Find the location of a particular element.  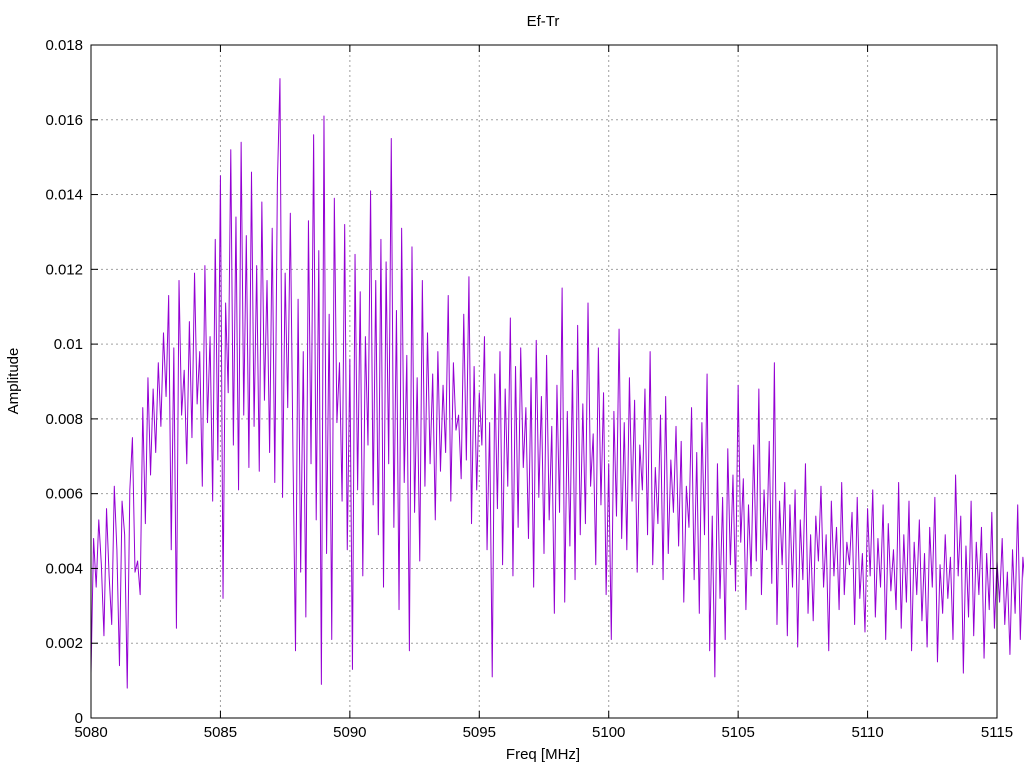

x-tick-label: 5090 is located at coordinates (349, 732).